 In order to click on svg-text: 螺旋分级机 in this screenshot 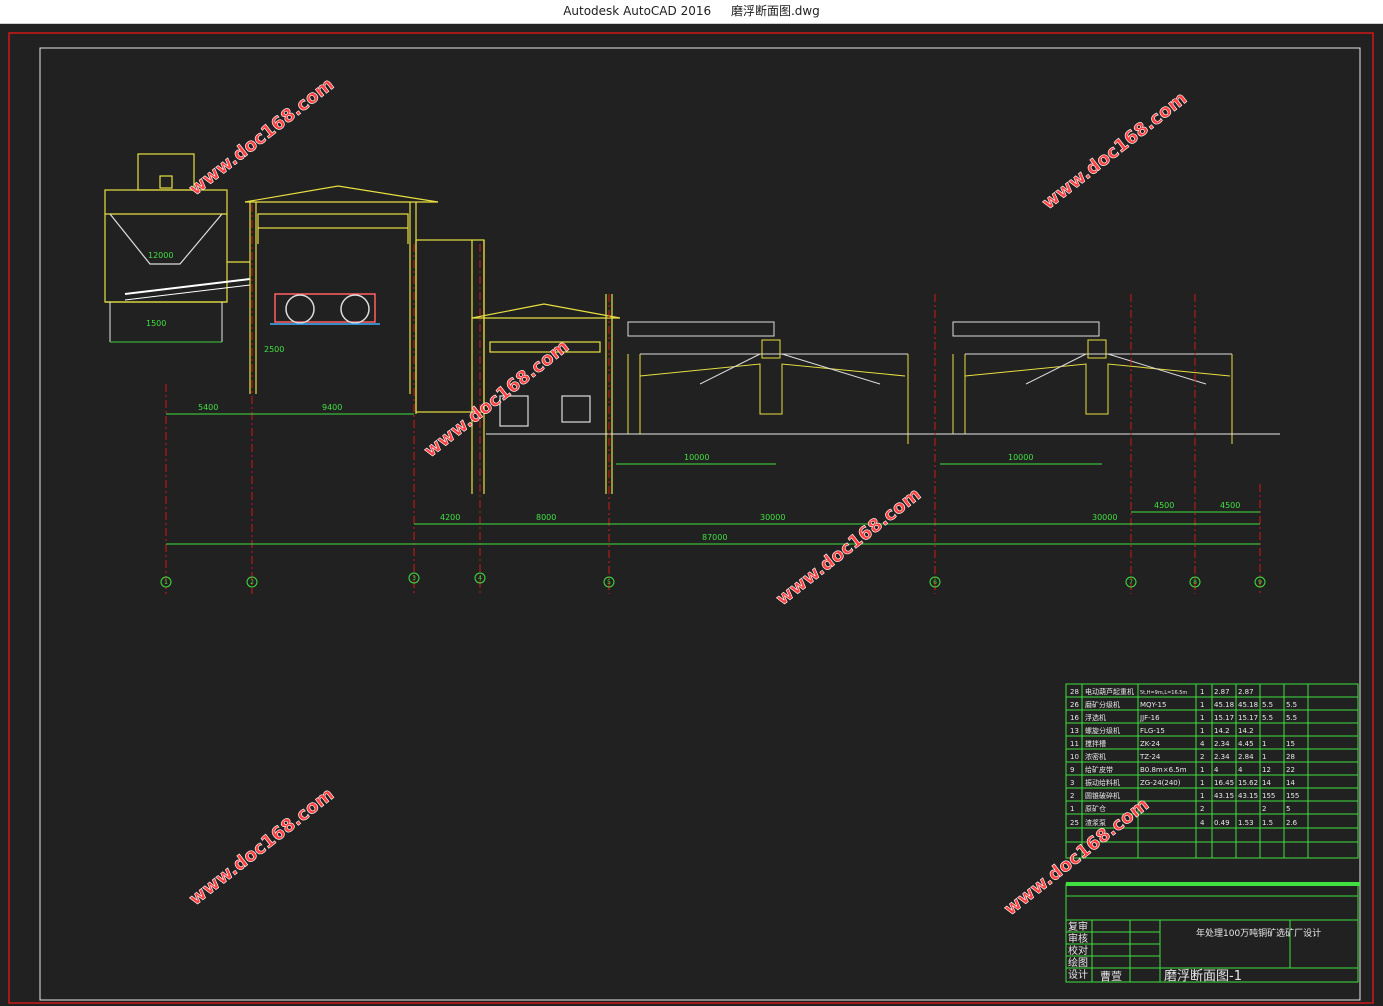, I will do `click(1102, 730)`.